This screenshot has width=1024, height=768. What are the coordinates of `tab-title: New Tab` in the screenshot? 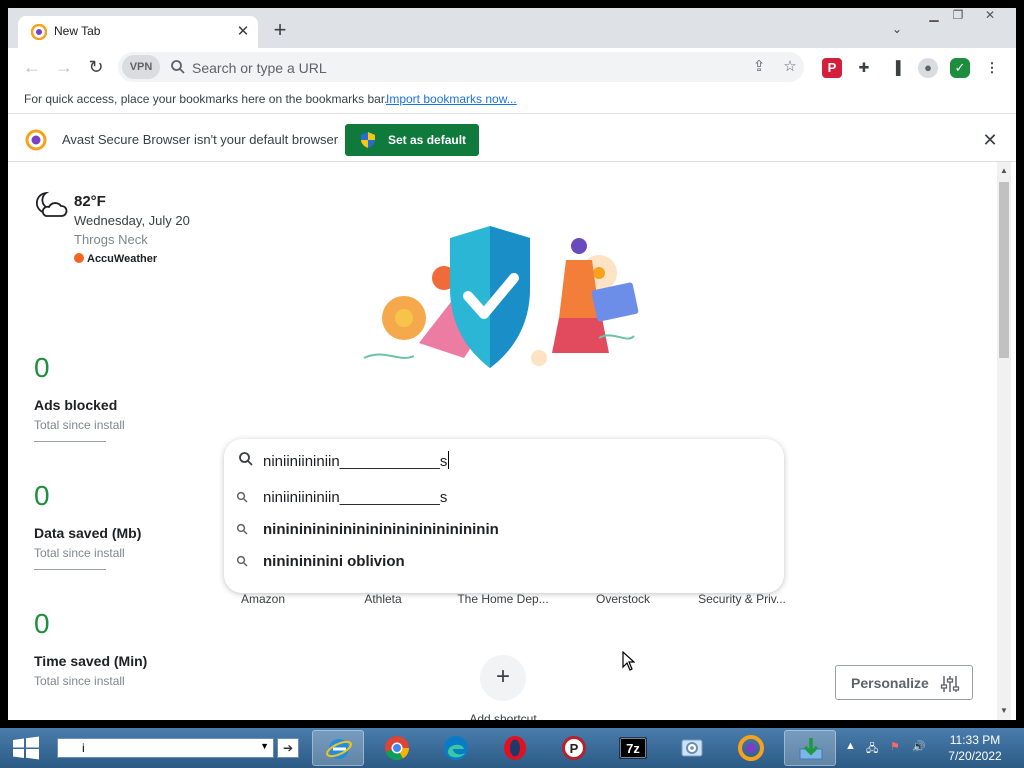 It's located at (77, 31).